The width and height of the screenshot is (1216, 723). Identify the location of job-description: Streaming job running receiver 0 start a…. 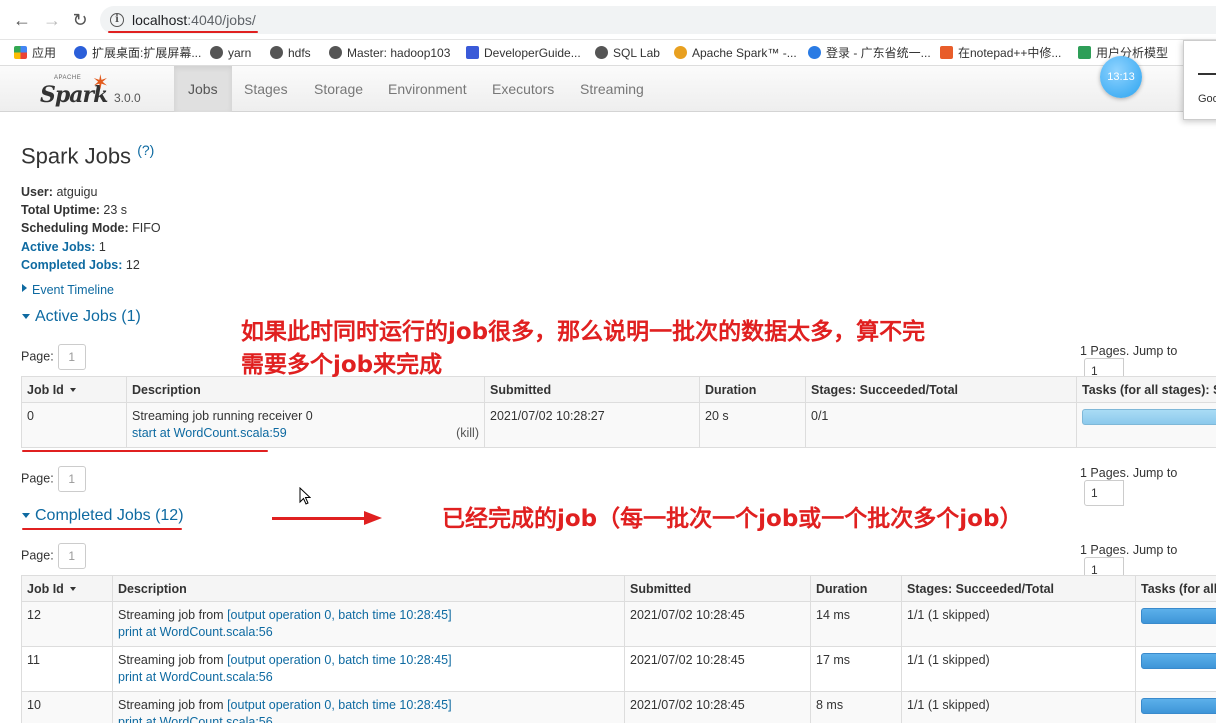
(305, 425).